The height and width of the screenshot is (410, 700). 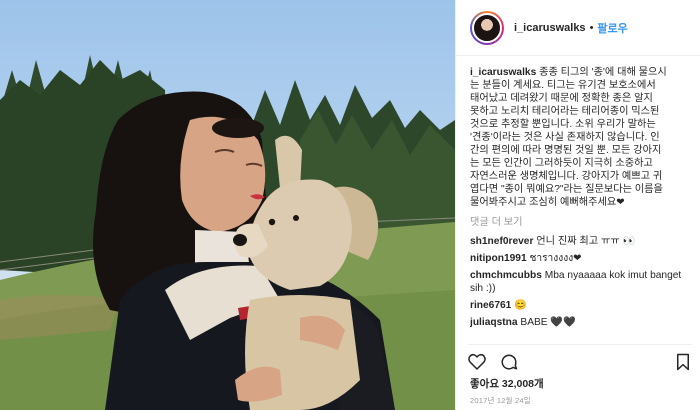 I want to click on caption-line: 자연스러운 생명체입니다. 강아지가 예쁘고 귀, so click(x=566, y=176).